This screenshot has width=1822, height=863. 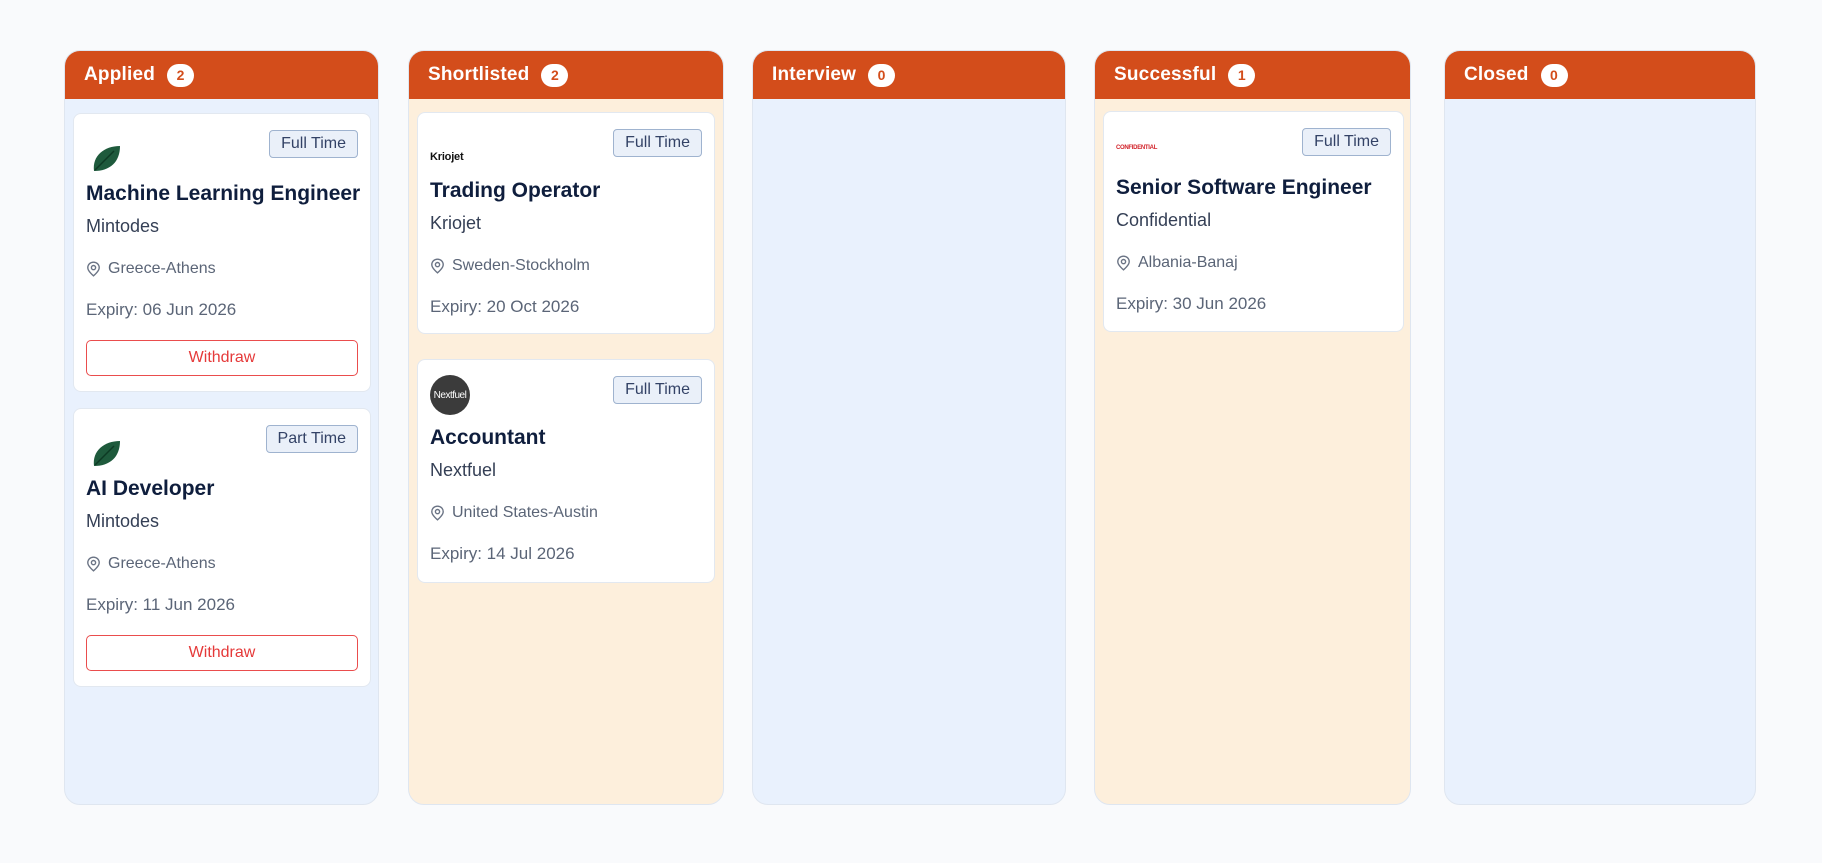 What do you see at coordinates (525, 512) in the screenshot?
I see `location-text: United States-Austin` at bounding box center [525, 512].